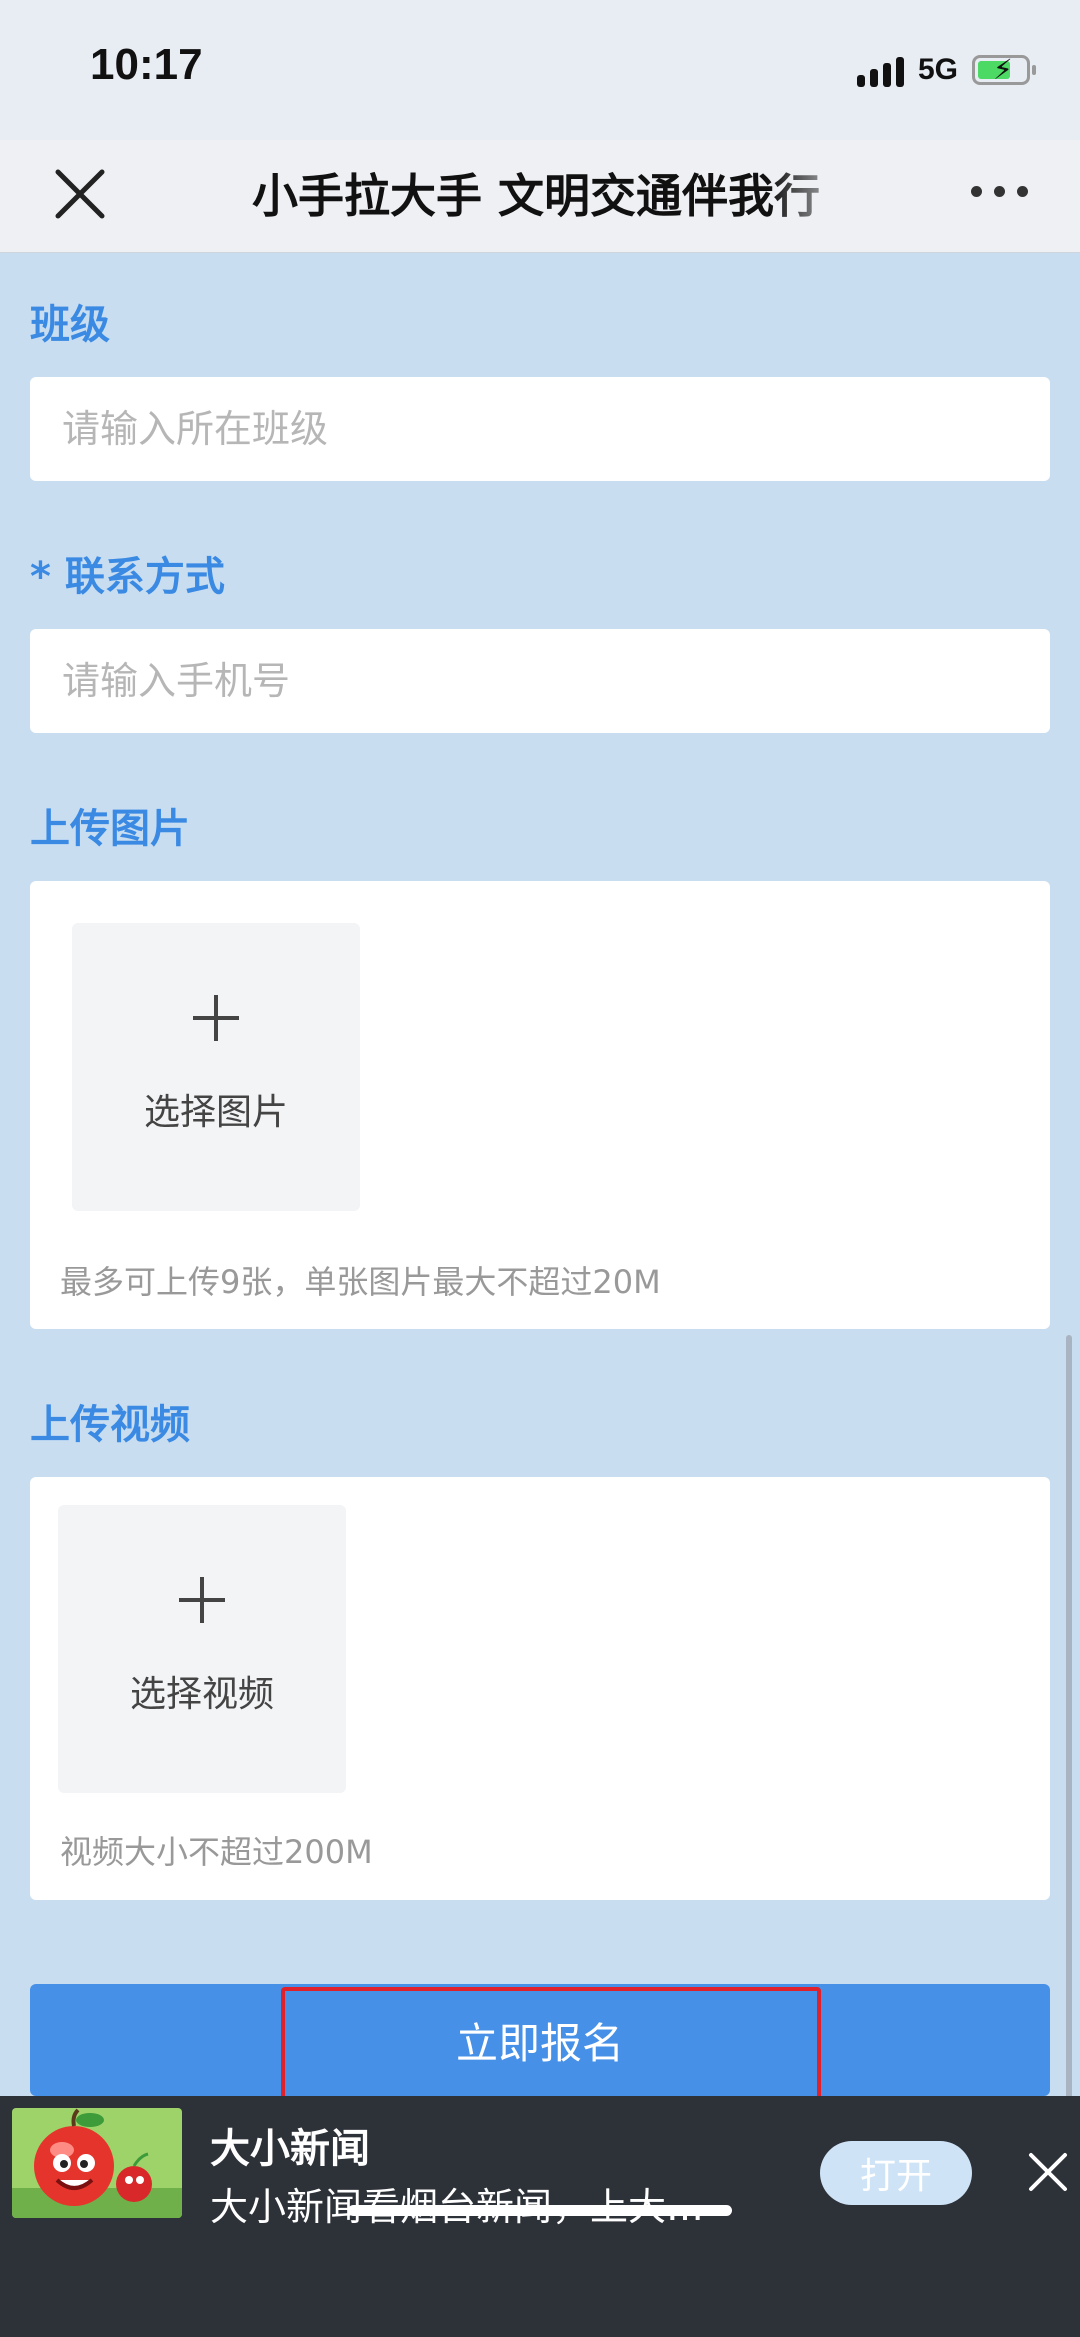 The width and height of the screenshot is (1080, 2337). Describe the element at coordinates (290, 2149) in the screenshot. I see `banner-app-name: 大小新闻` at that location.